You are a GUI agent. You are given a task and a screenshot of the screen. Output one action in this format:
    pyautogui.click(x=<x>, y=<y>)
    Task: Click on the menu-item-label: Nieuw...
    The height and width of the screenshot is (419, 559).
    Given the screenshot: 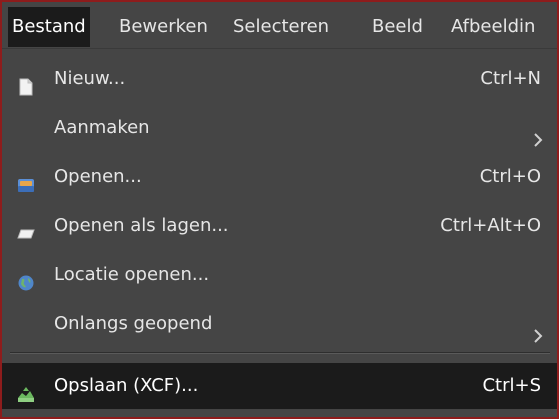 What is the action you would take?
    pyautogui.click(x=90, y=78)
    